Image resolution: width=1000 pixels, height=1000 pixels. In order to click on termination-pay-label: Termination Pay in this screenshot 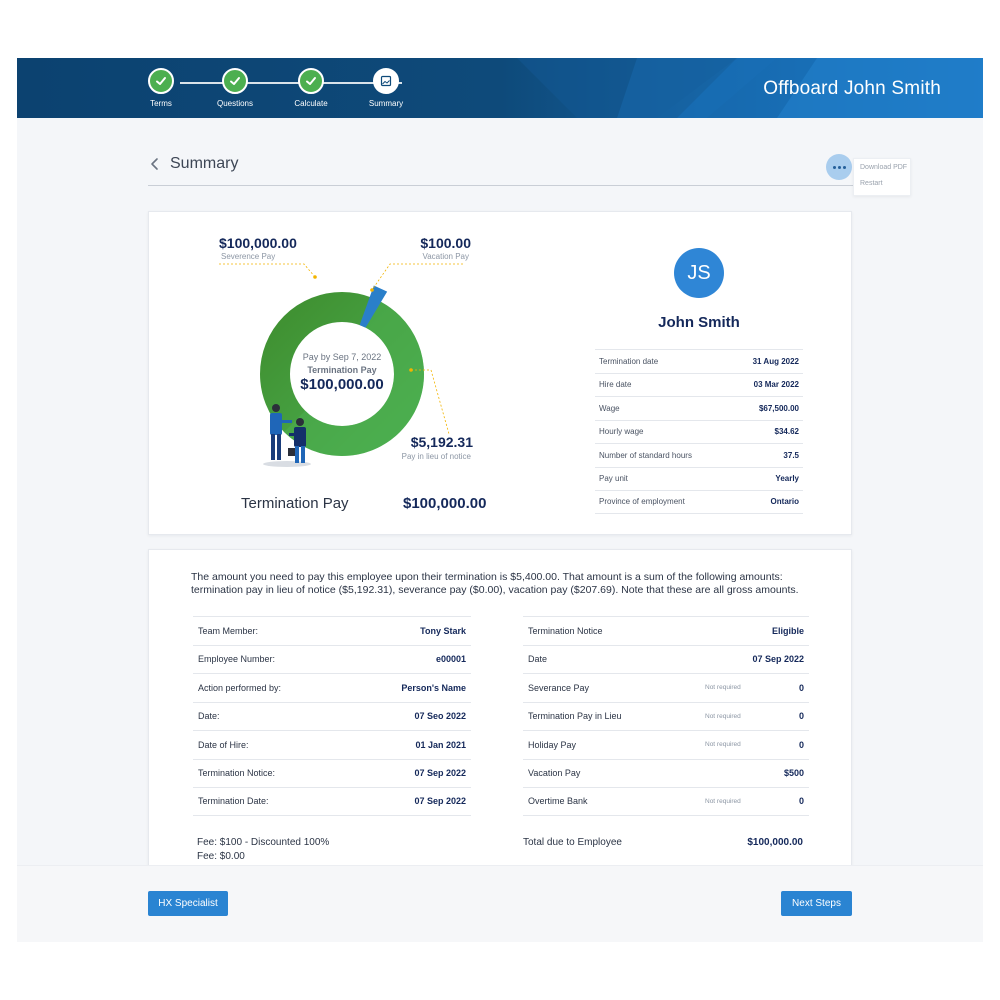, I will do `click(295, 503)`.